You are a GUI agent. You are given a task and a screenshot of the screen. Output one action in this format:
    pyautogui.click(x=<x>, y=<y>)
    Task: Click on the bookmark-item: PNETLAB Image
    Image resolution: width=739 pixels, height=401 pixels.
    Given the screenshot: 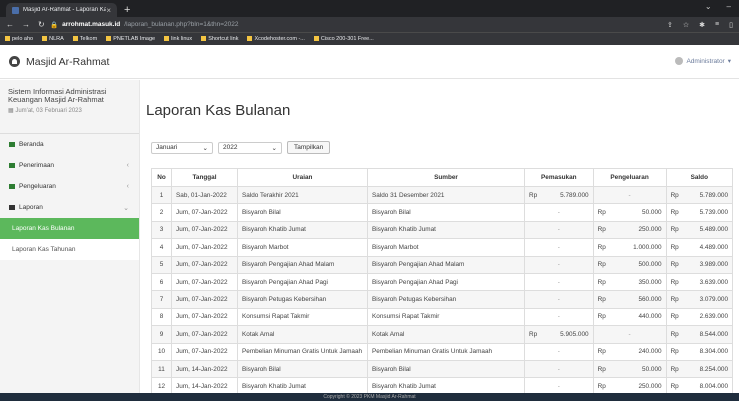 What is the action you would take?
    pyautogui.click(x=130, y=39)
    